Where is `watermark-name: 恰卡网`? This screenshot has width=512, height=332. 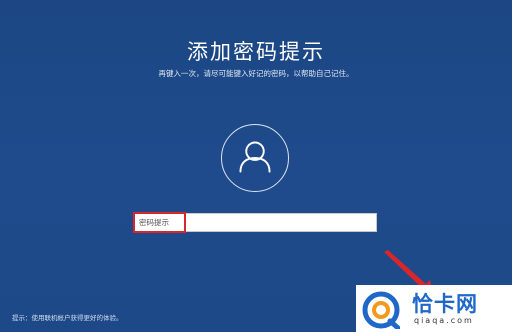
watermark-name: 恰卡网 is located at coordinates (445, 304).